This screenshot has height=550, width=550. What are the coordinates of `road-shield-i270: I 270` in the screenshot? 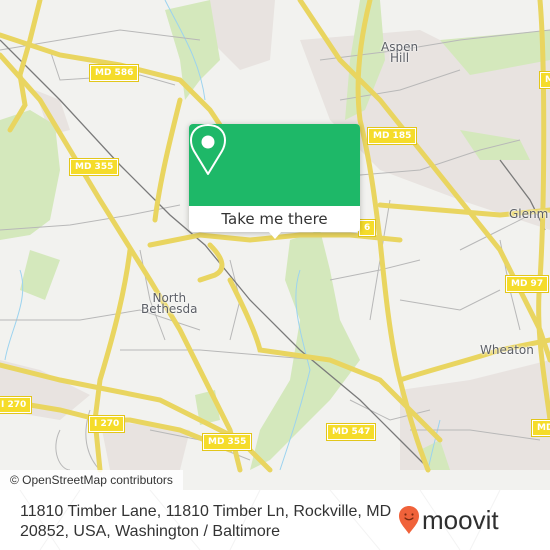 It's located at (106, 424).